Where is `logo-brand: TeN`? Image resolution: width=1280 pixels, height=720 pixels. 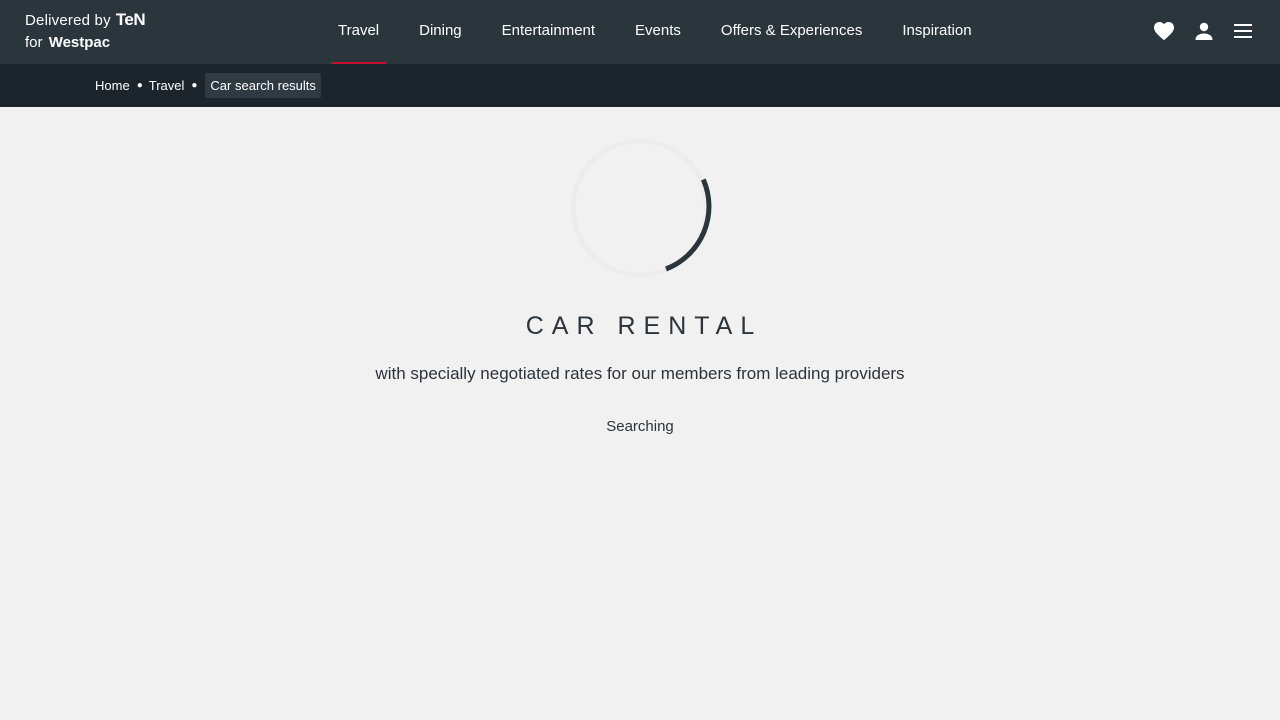 logo-brand: TeN is located at coordinates (130, 19).